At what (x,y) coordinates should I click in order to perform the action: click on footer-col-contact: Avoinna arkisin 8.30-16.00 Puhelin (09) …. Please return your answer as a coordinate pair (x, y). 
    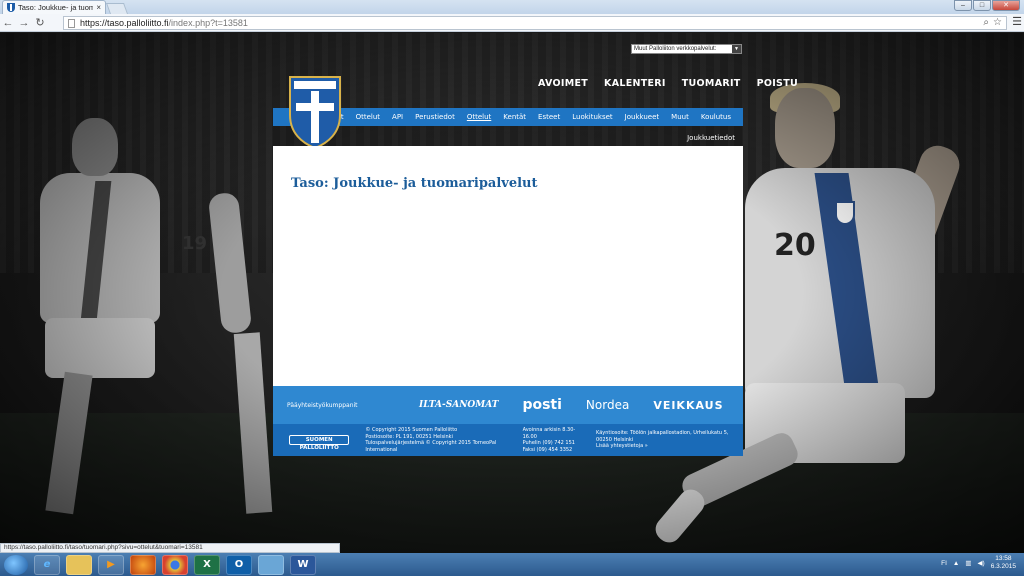
    Looking at the image, I should click on (551, 440).